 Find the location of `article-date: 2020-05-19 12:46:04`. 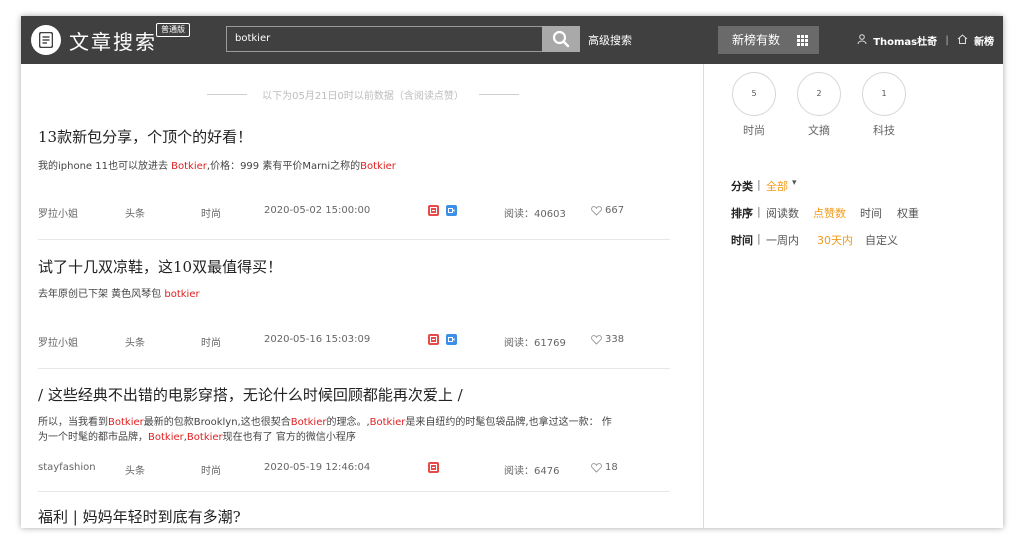

article-date: 2020-05-19 12:46:04 is located at coordinates (317, 467).